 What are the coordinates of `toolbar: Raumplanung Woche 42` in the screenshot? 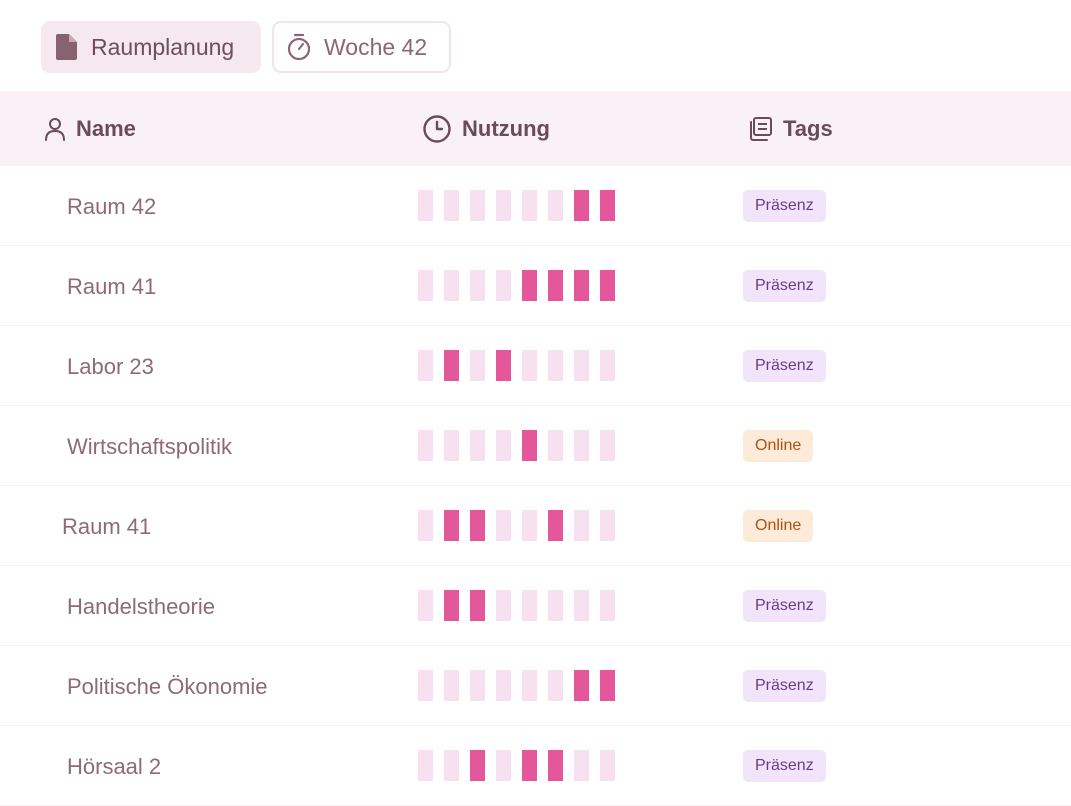 It's located at (246, 47).